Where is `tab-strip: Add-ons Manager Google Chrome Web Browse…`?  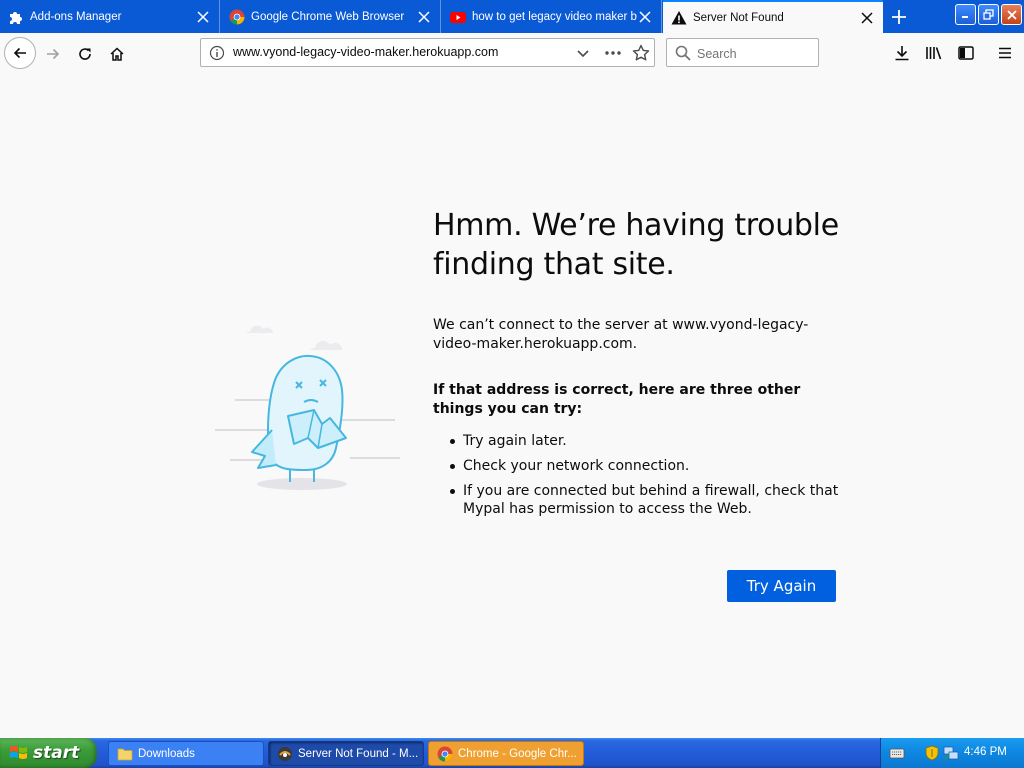 tab-strip: Add-ons Manager Google Chrome Web Browse… is located at coordinates (512, 16).